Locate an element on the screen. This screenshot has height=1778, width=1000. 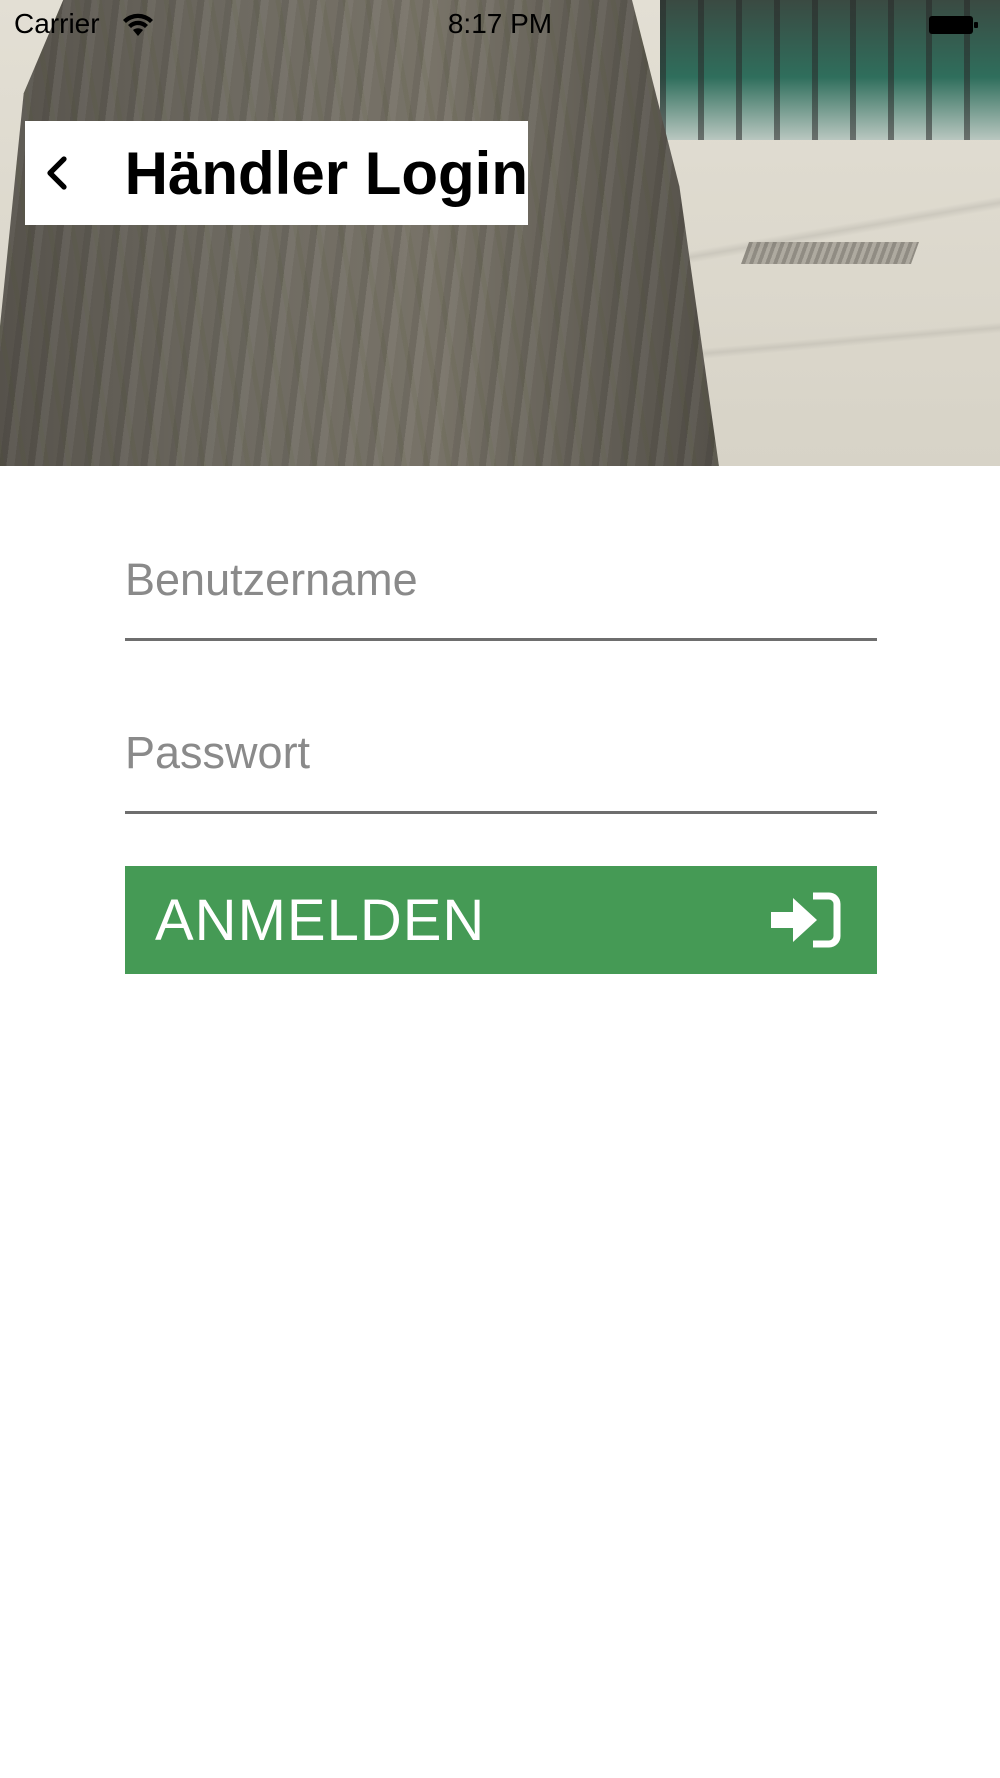
drain-grate is located at coordinates (830, 253).